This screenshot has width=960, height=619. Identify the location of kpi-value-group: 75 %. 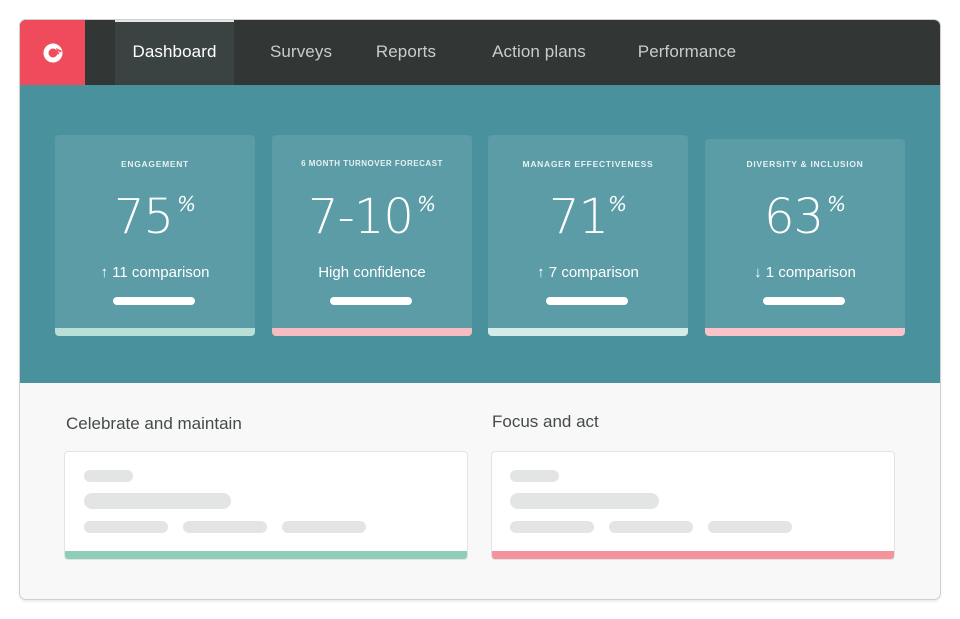
(155, 217).